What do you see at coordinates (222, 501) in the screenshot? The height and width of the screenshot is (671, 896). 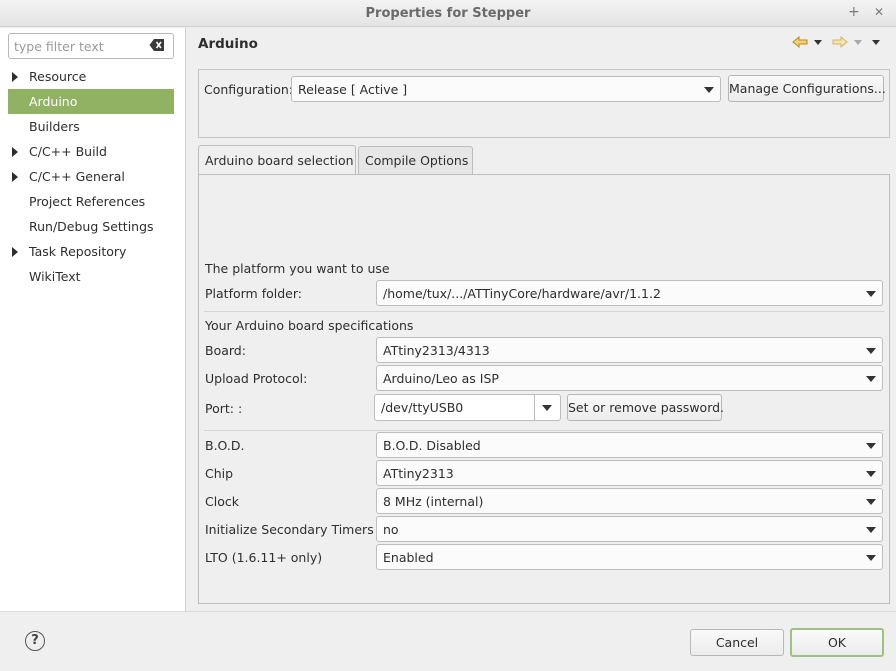 I see `clock-label: Clock` at bounding box center [222, 501].